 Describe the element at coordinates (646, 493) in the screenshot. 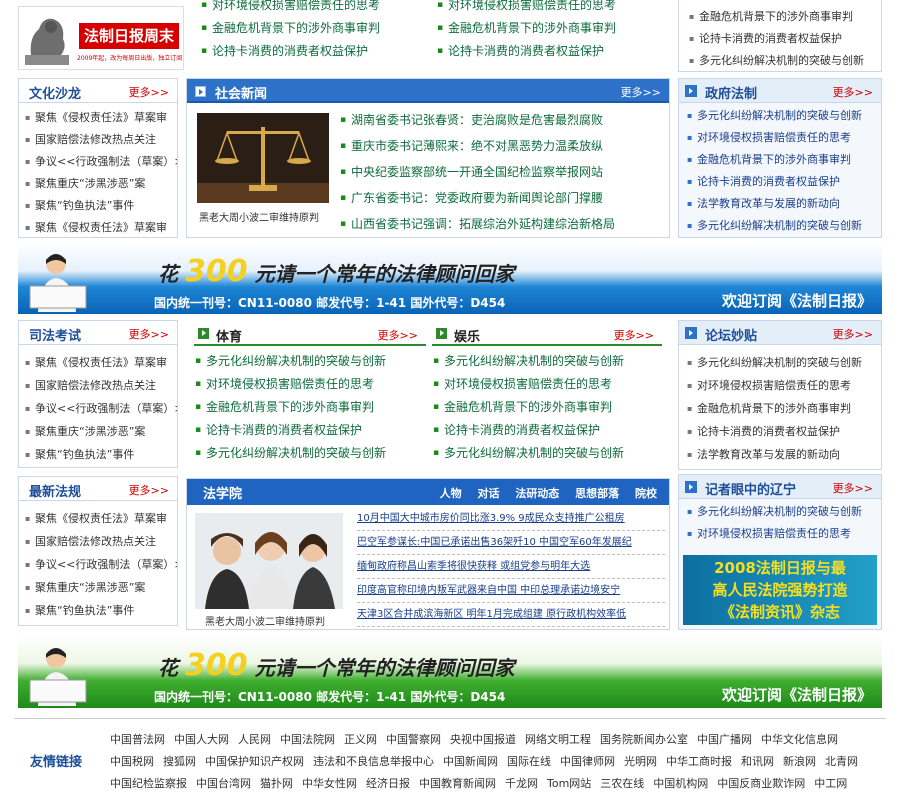

I see `tab-yuanxiao: 院校` at that location.